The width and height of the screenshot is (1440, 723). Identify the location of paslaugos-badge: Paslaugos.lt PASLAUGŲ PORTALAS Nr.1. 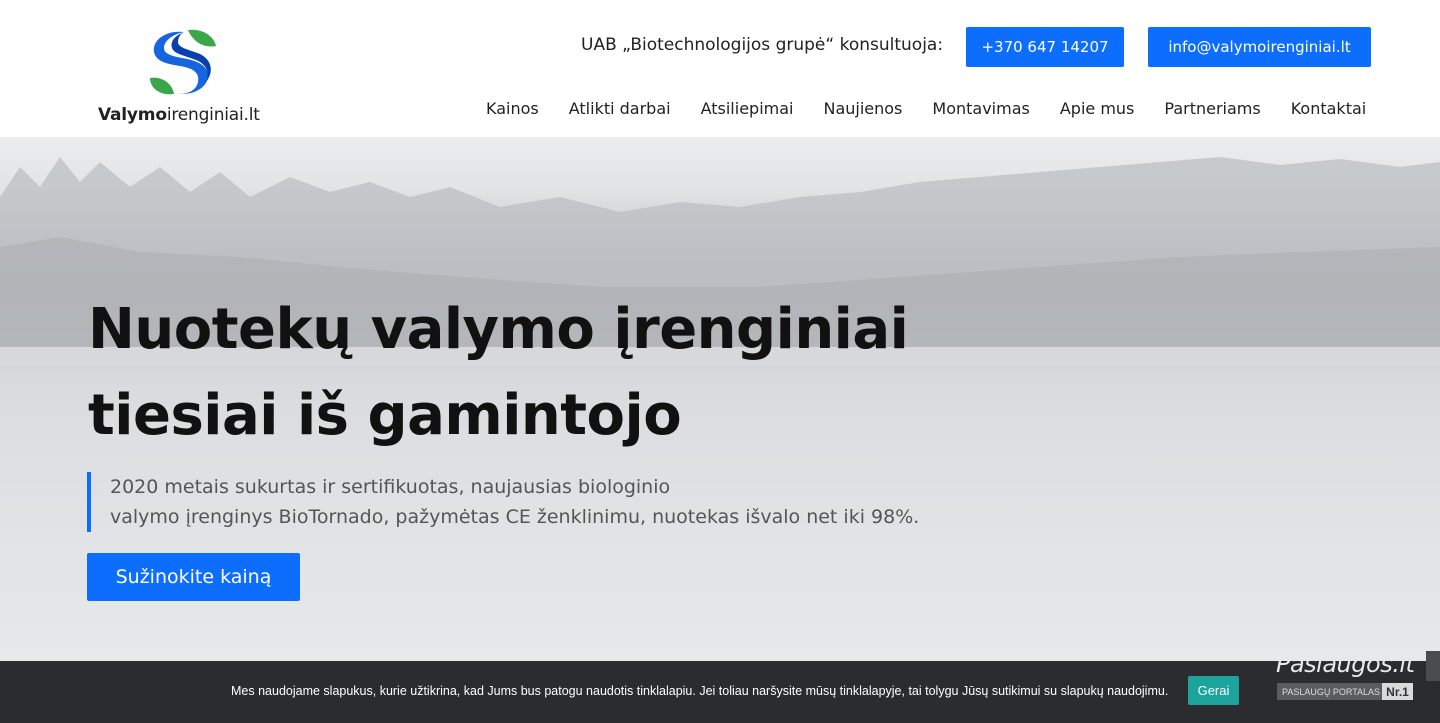
(1346, 676).